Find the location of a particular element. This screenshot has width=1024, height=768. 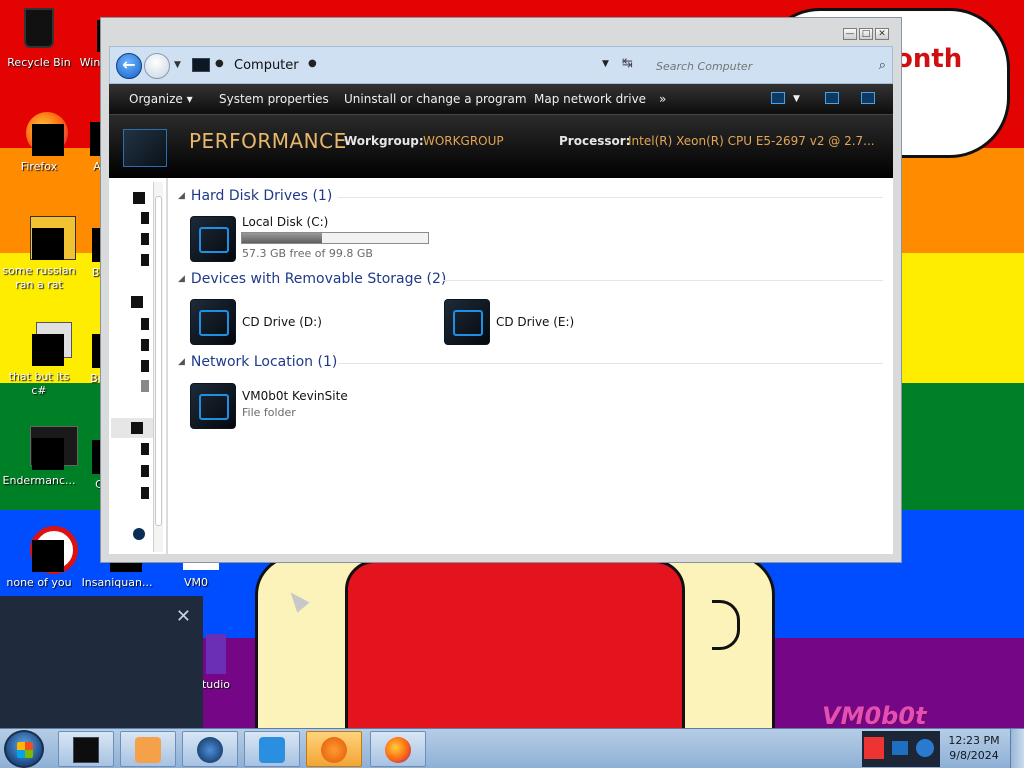

navigation-pane is located at coordinates (138, 366).